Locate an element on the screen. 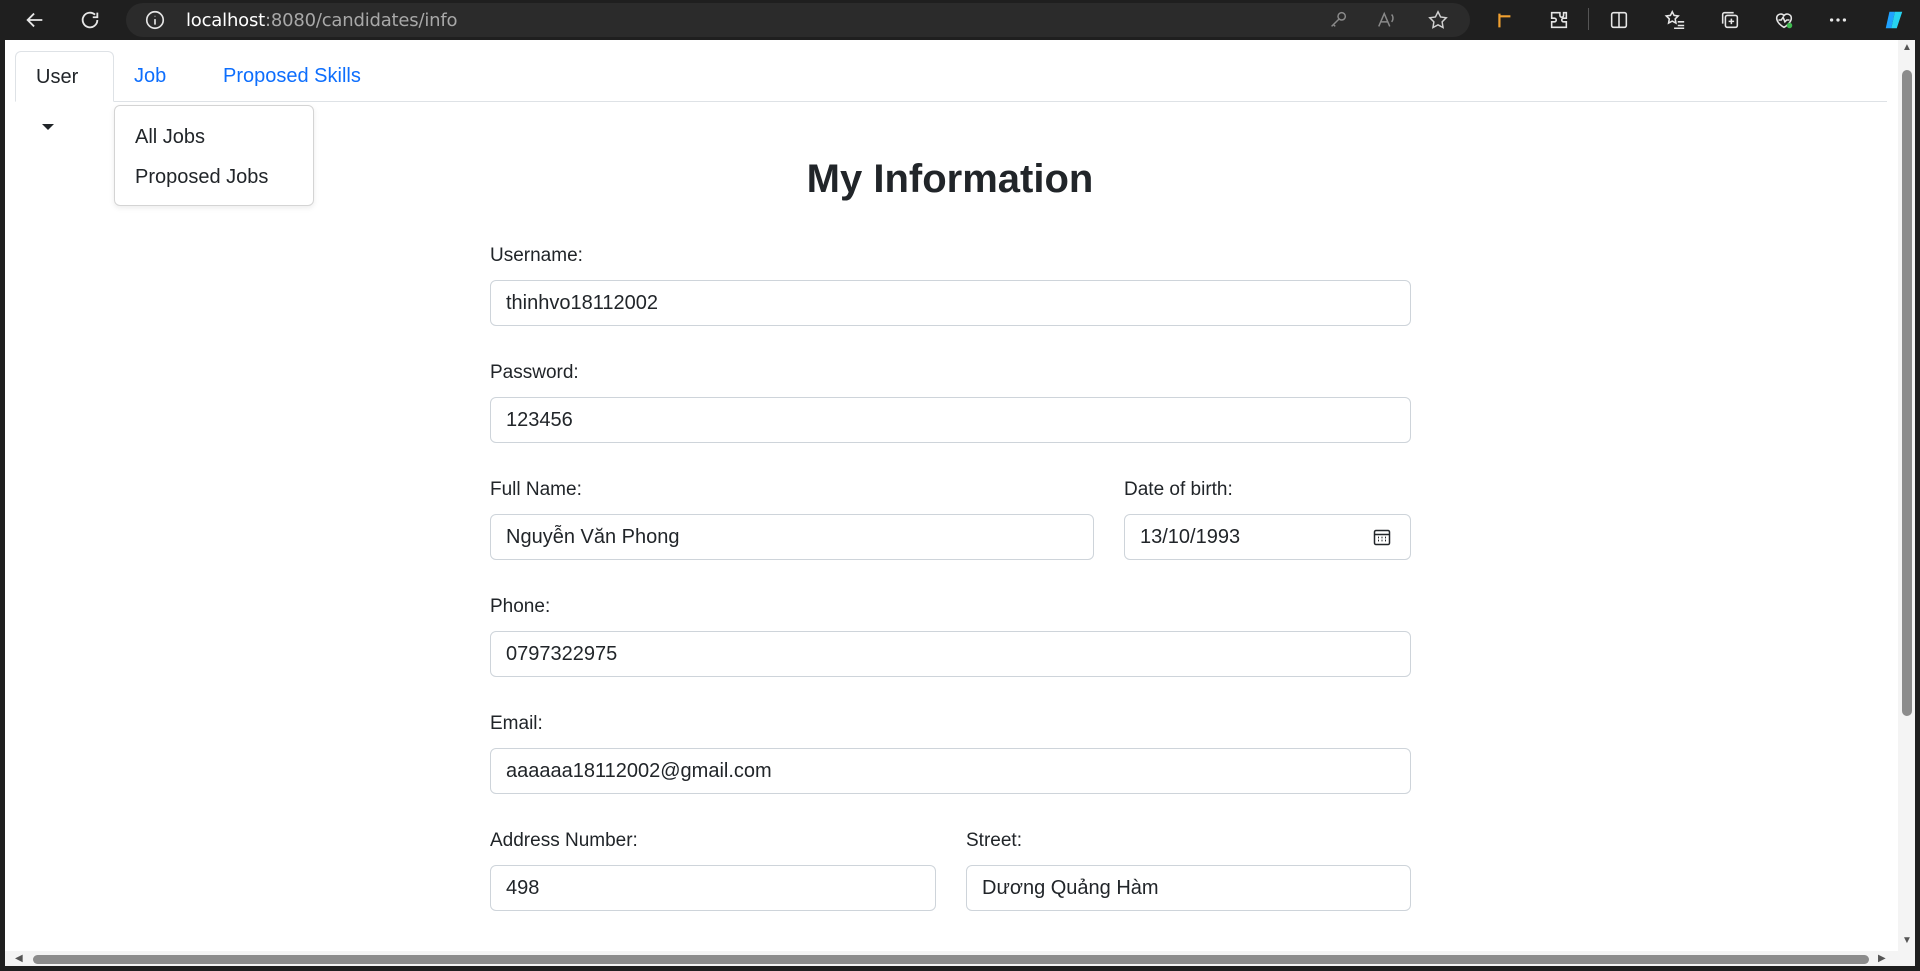 The width and height of the screenshot is (1920, 971). street-label: Street: is located at coordinates (994, 840).